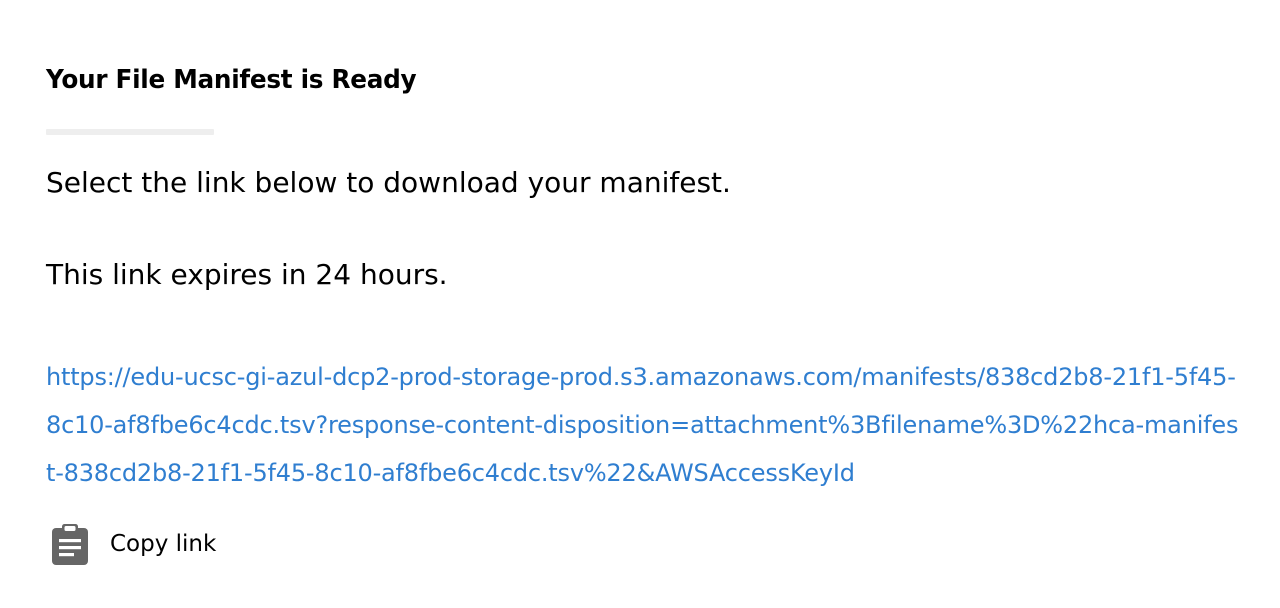  What do you see at coordinates (247, 274) in the screenshot?
I see `expiry-notice: This link expires in 24 hours.` at bounding box center [247, 274].